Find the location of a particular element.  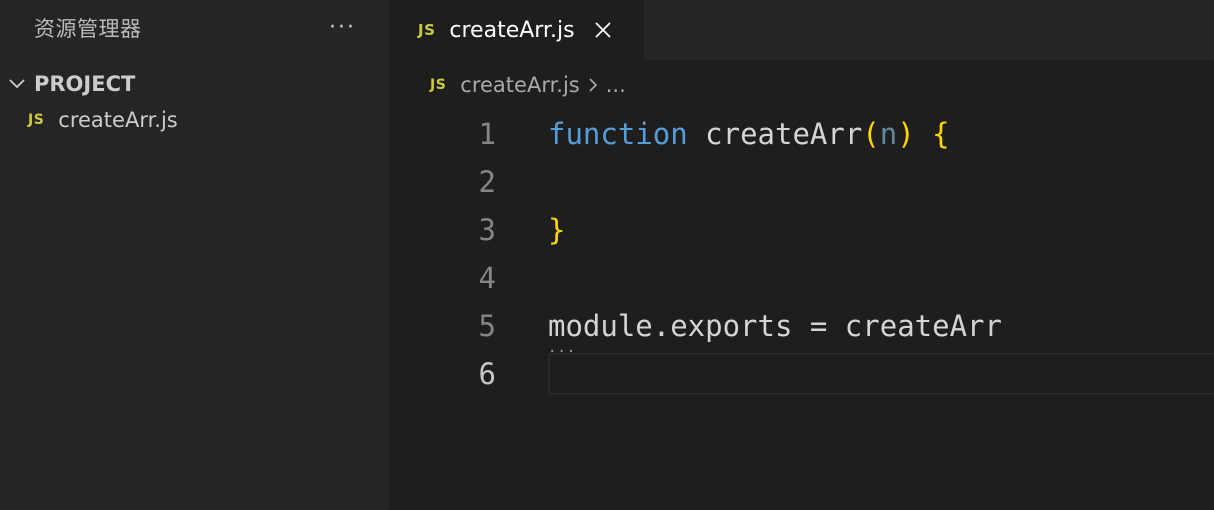

function-name-token: createArr is located at coordinates (784, 134).